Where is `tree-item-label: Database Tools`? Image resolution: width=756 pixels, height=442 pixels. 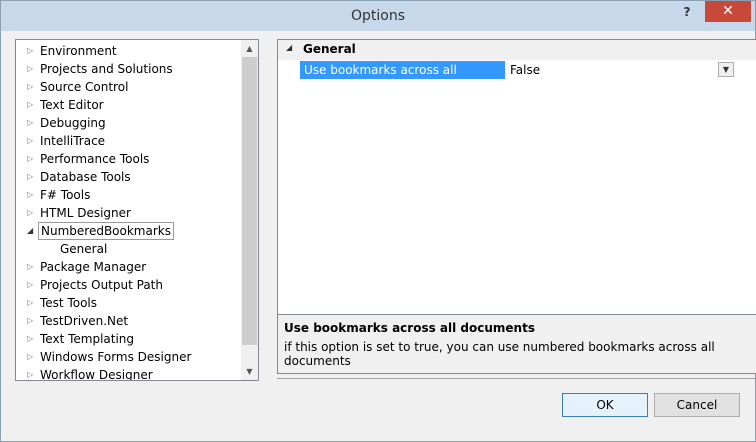
tree-item-label: Database Tools is located at coordinates (85, 177).